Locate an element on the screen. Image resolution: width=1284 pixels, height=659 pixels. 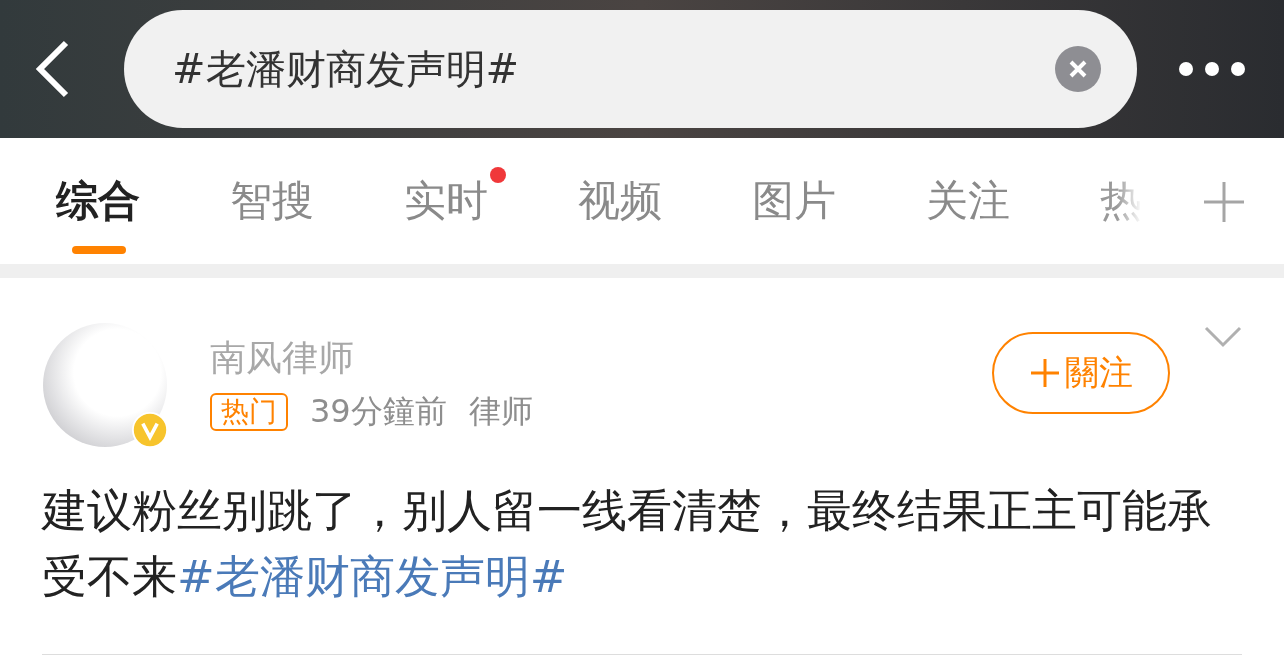
more-icon is located at coordinates (1212, 69).